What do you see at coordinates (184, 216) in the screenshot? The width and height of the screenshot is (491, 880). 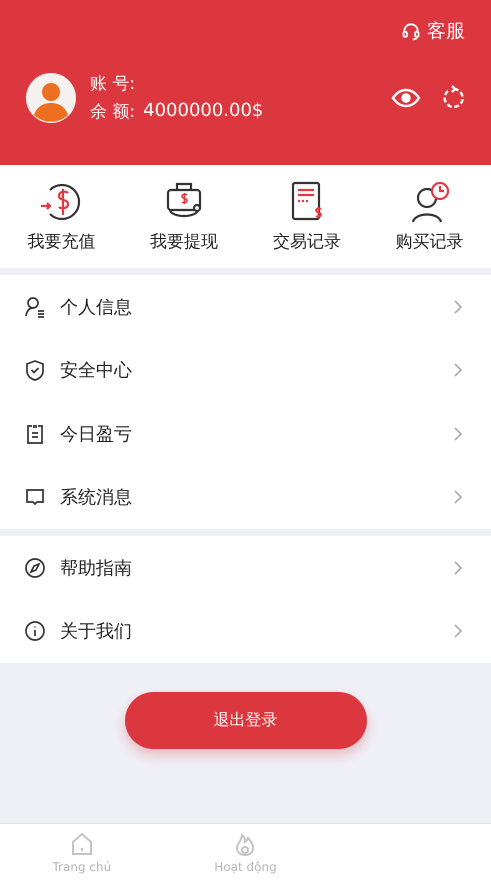 I see `quick-action: 我要提现` at bounding box center [184, 216].